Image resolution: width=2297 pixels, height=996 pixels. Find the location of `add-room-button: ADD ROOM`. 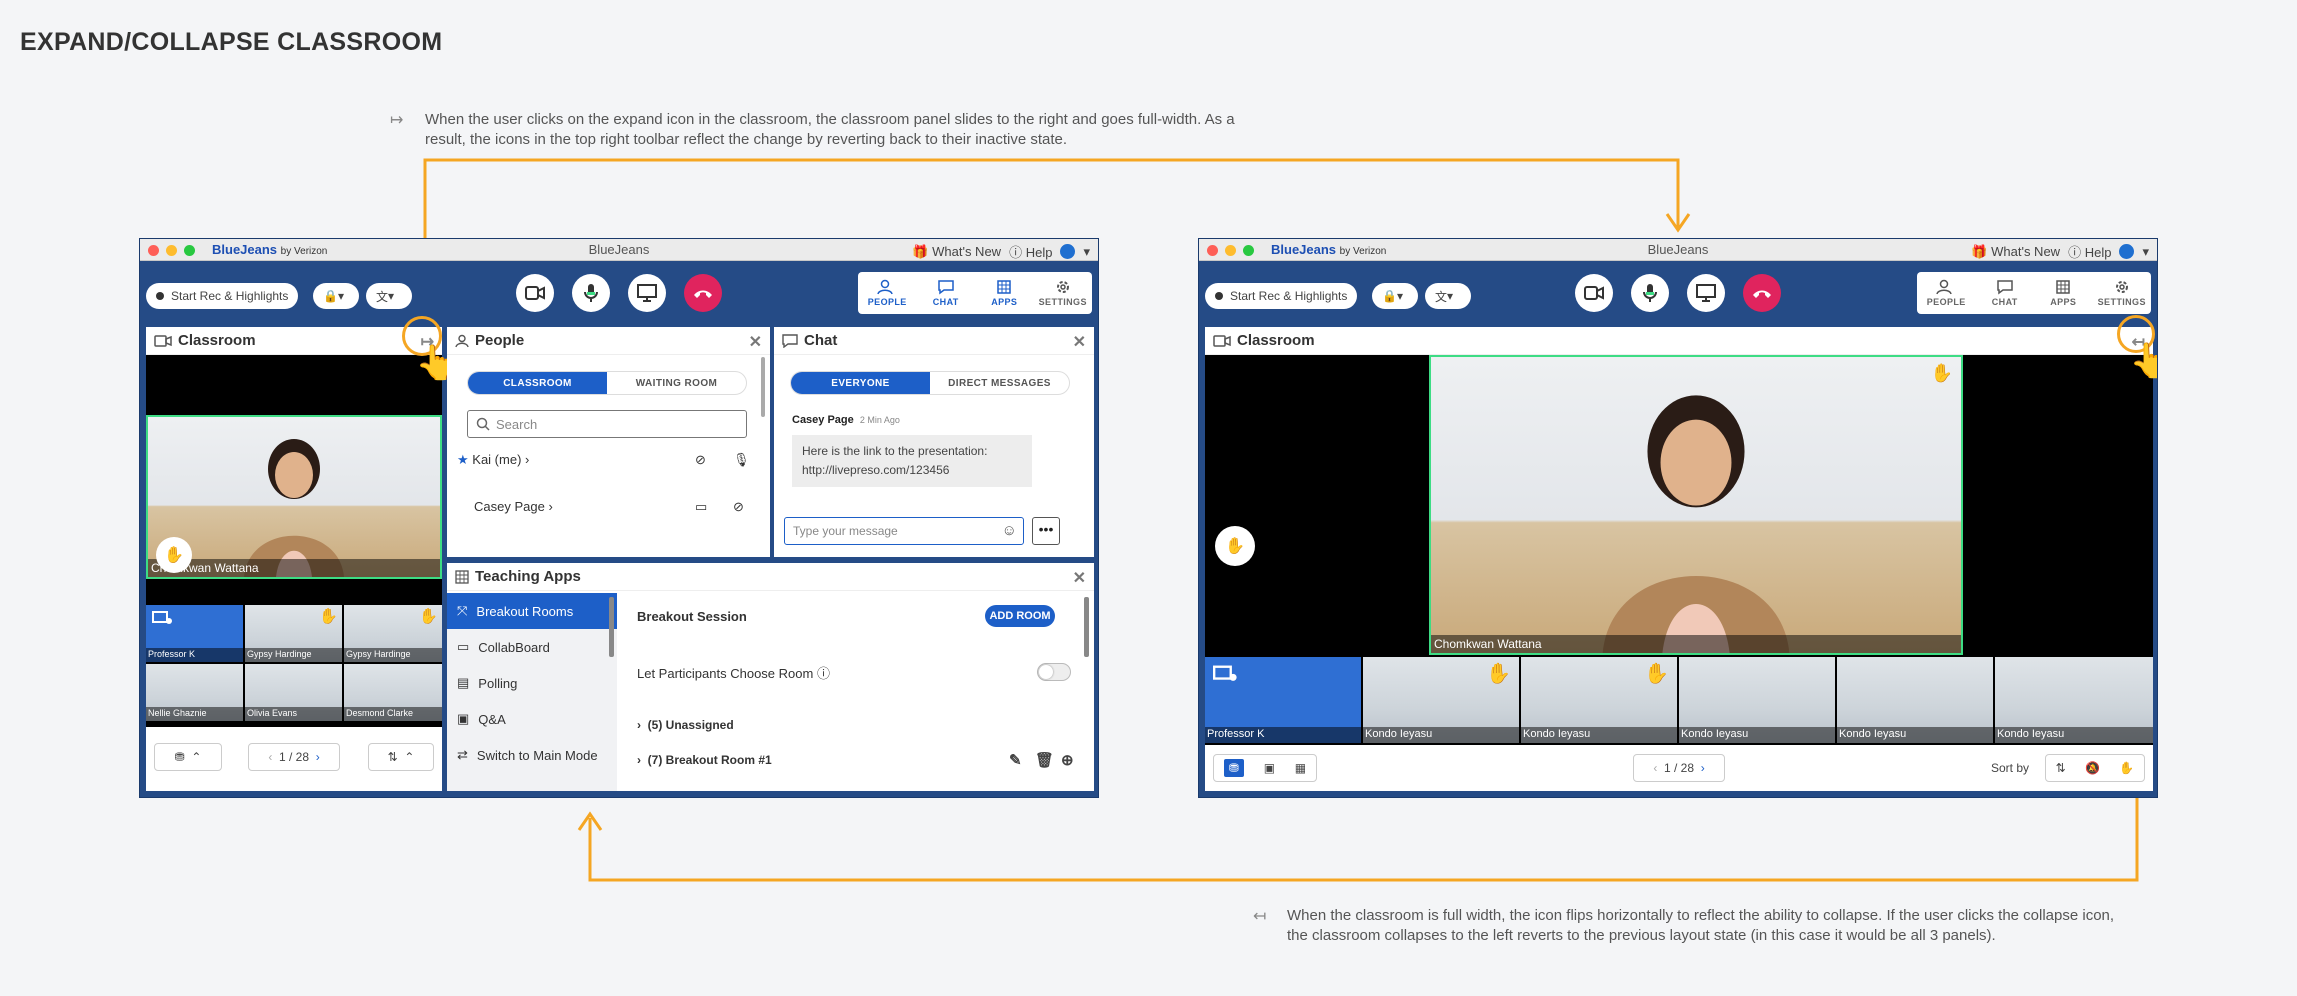

add-room-button: ADD ROOM is located at coordinates (1020, 616).